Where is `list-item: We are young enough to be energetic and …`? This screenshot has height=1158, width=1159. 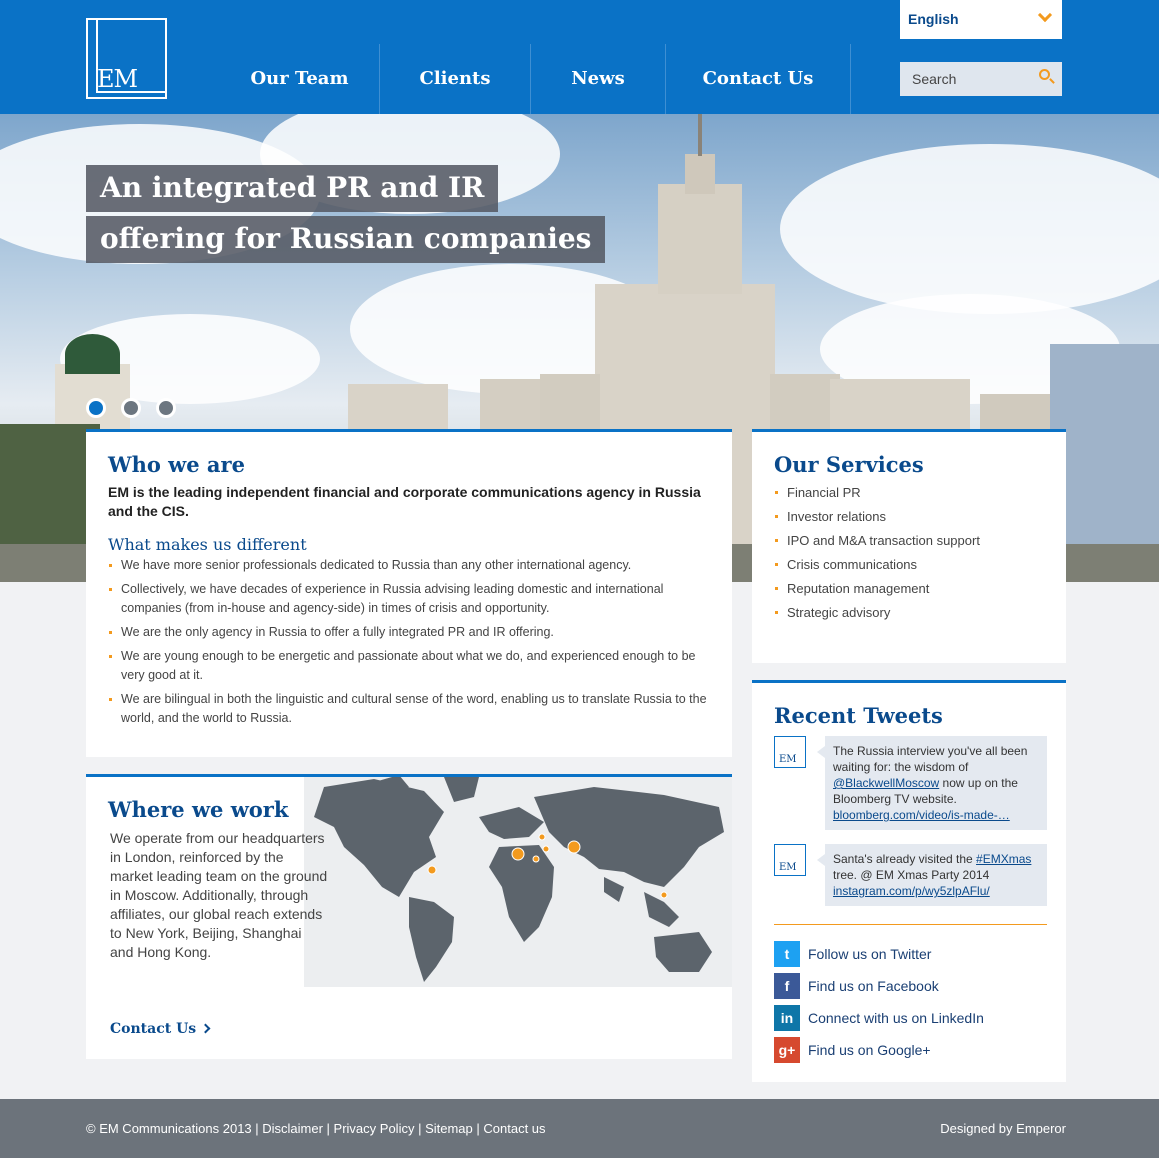 list-item: We are young enough to be energetic and … is located at coordinates (409, 666).